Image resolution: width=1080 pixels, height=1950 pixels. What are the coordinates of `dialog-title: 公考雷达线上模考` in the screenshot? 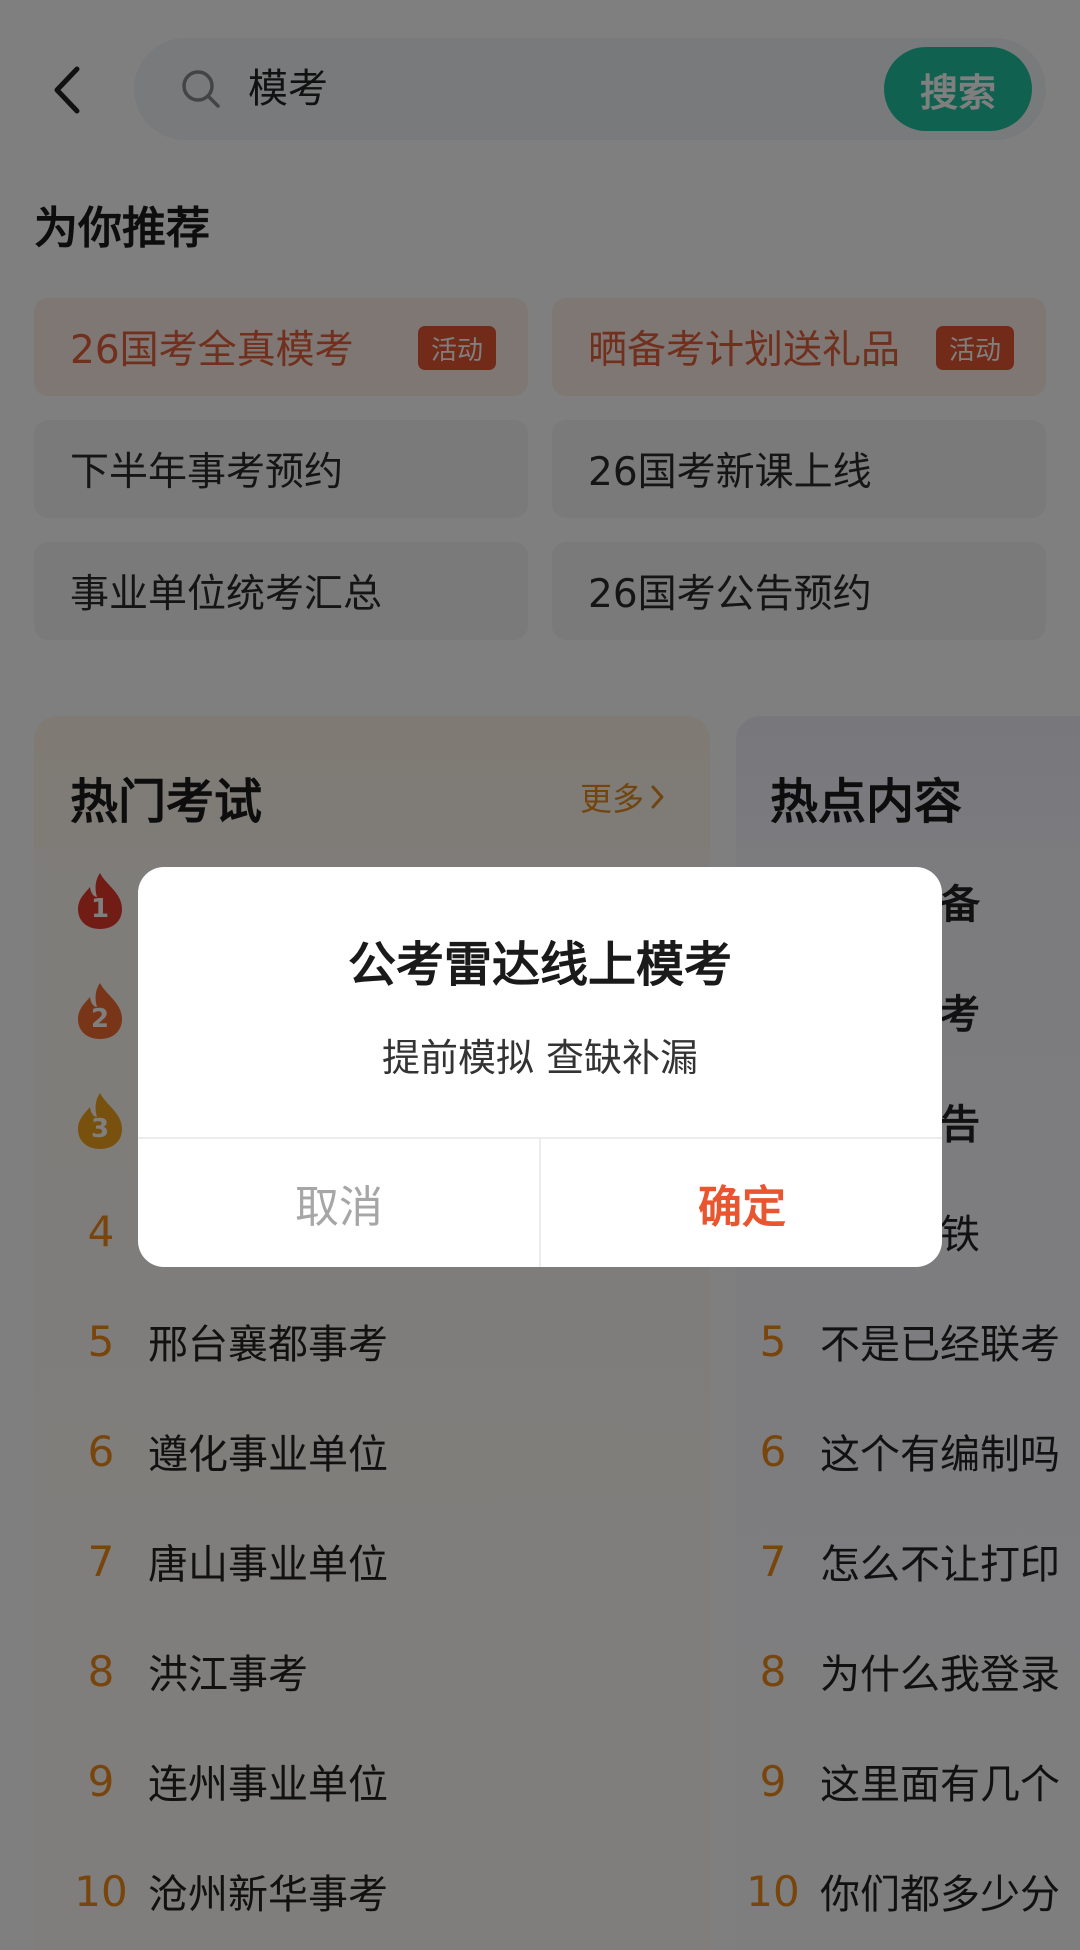 It's located at (539, 965).